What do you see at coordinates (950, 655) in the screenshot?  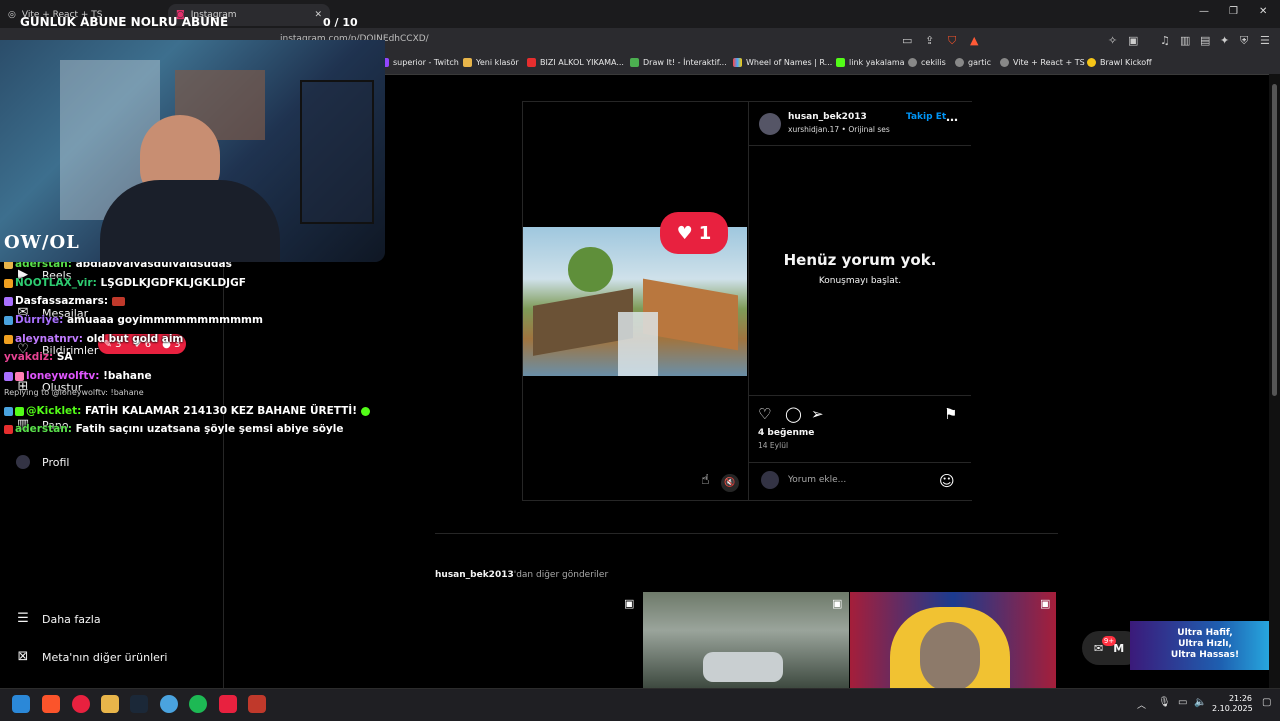 I see `animal` at bounding box center [950, 655].